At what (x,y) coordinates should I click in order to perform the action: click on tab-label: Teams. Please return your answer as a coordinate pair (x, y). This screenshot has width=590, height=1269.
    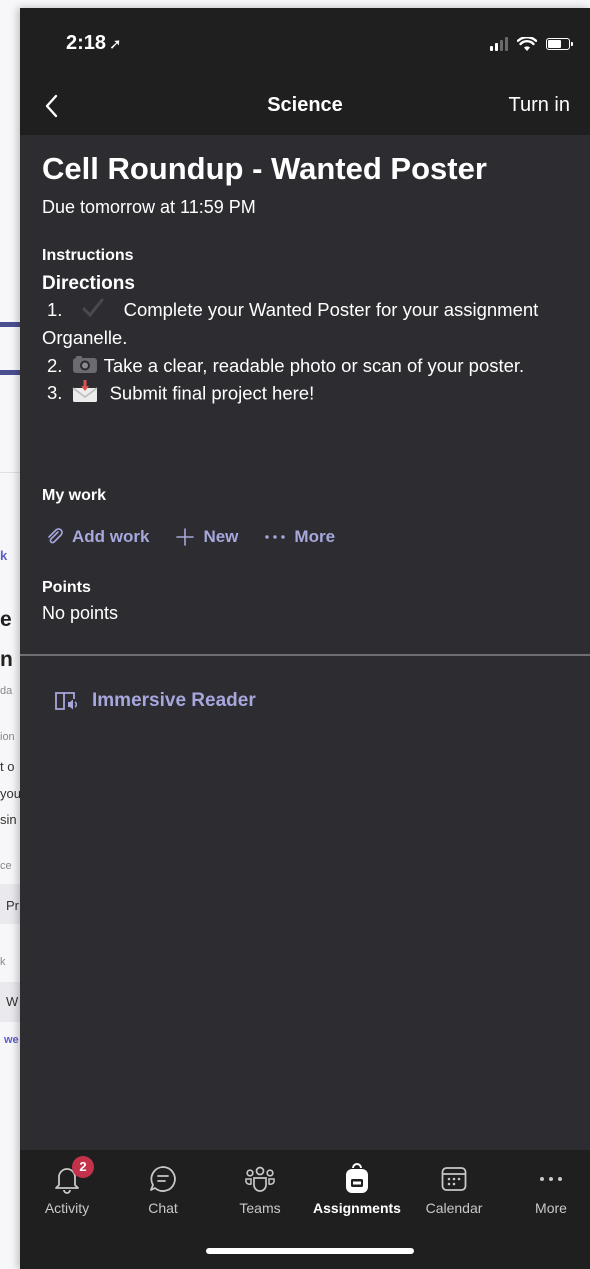
    Looking at the image, I should click on (260, 1208).